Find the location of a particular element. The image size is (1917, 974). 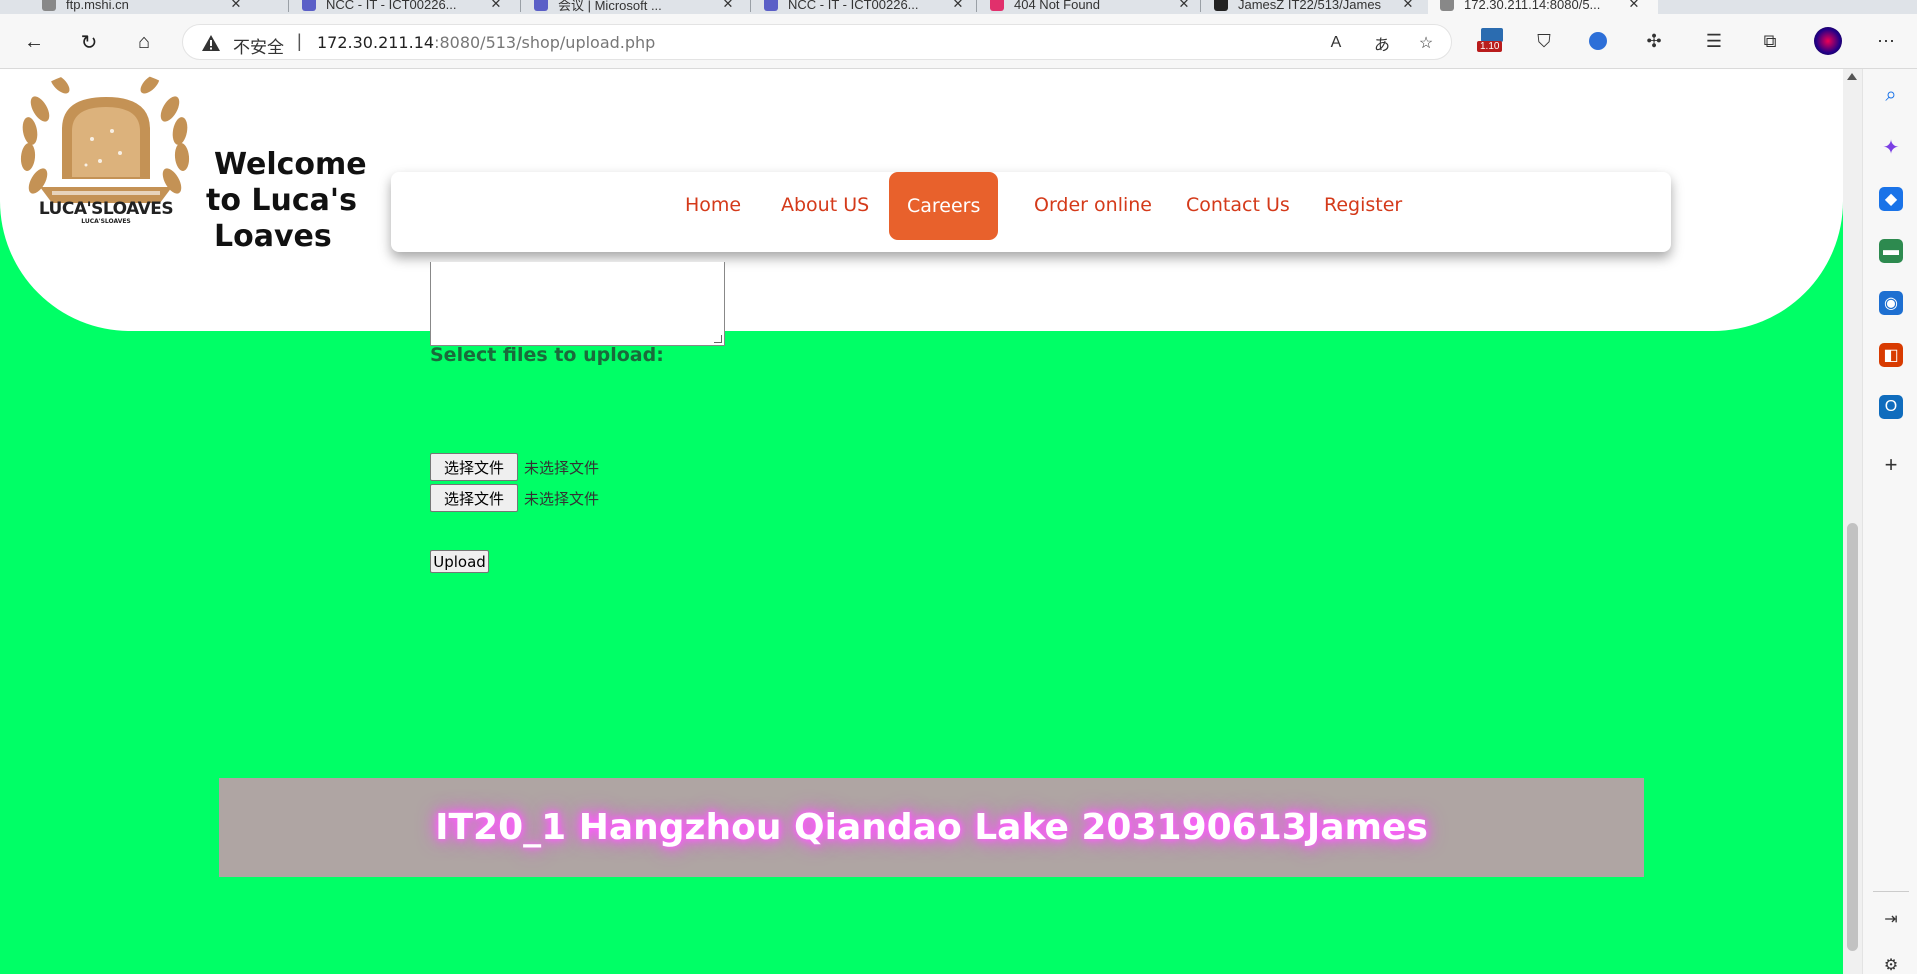

welcome-line: Welcome is located at coordinates (290, 164).